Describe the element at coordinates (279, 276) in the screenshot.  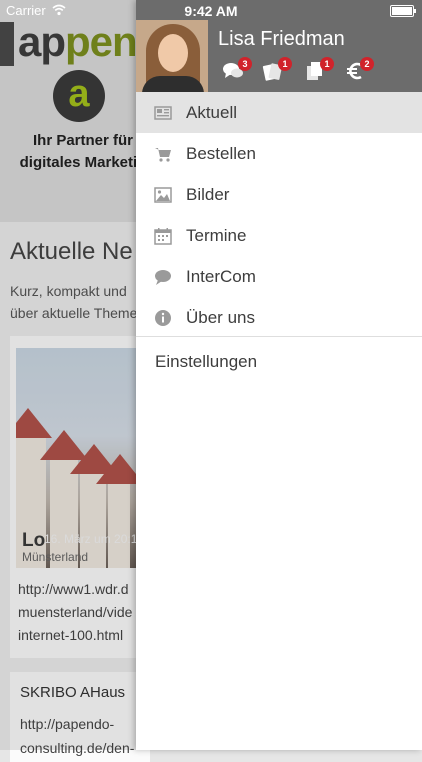
I see `menu-item-intercom: InterCom` at that location.